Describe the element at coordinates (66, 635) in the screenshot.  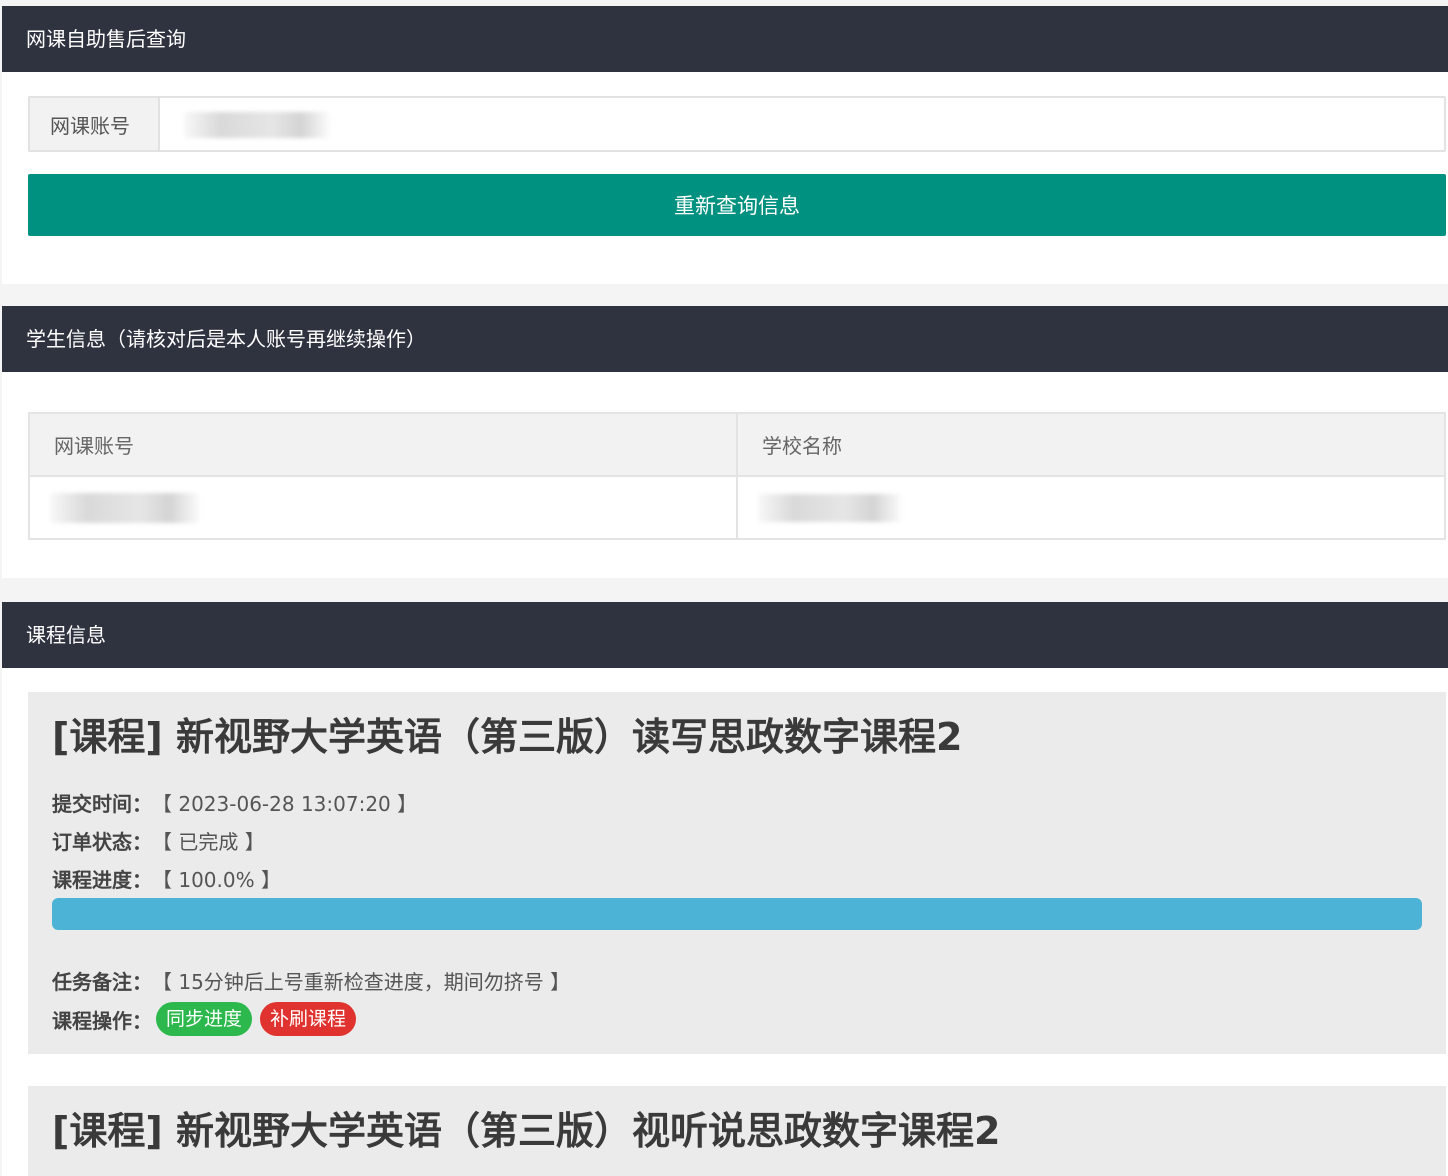
I see `course-section-title: 课程信息` at that location.